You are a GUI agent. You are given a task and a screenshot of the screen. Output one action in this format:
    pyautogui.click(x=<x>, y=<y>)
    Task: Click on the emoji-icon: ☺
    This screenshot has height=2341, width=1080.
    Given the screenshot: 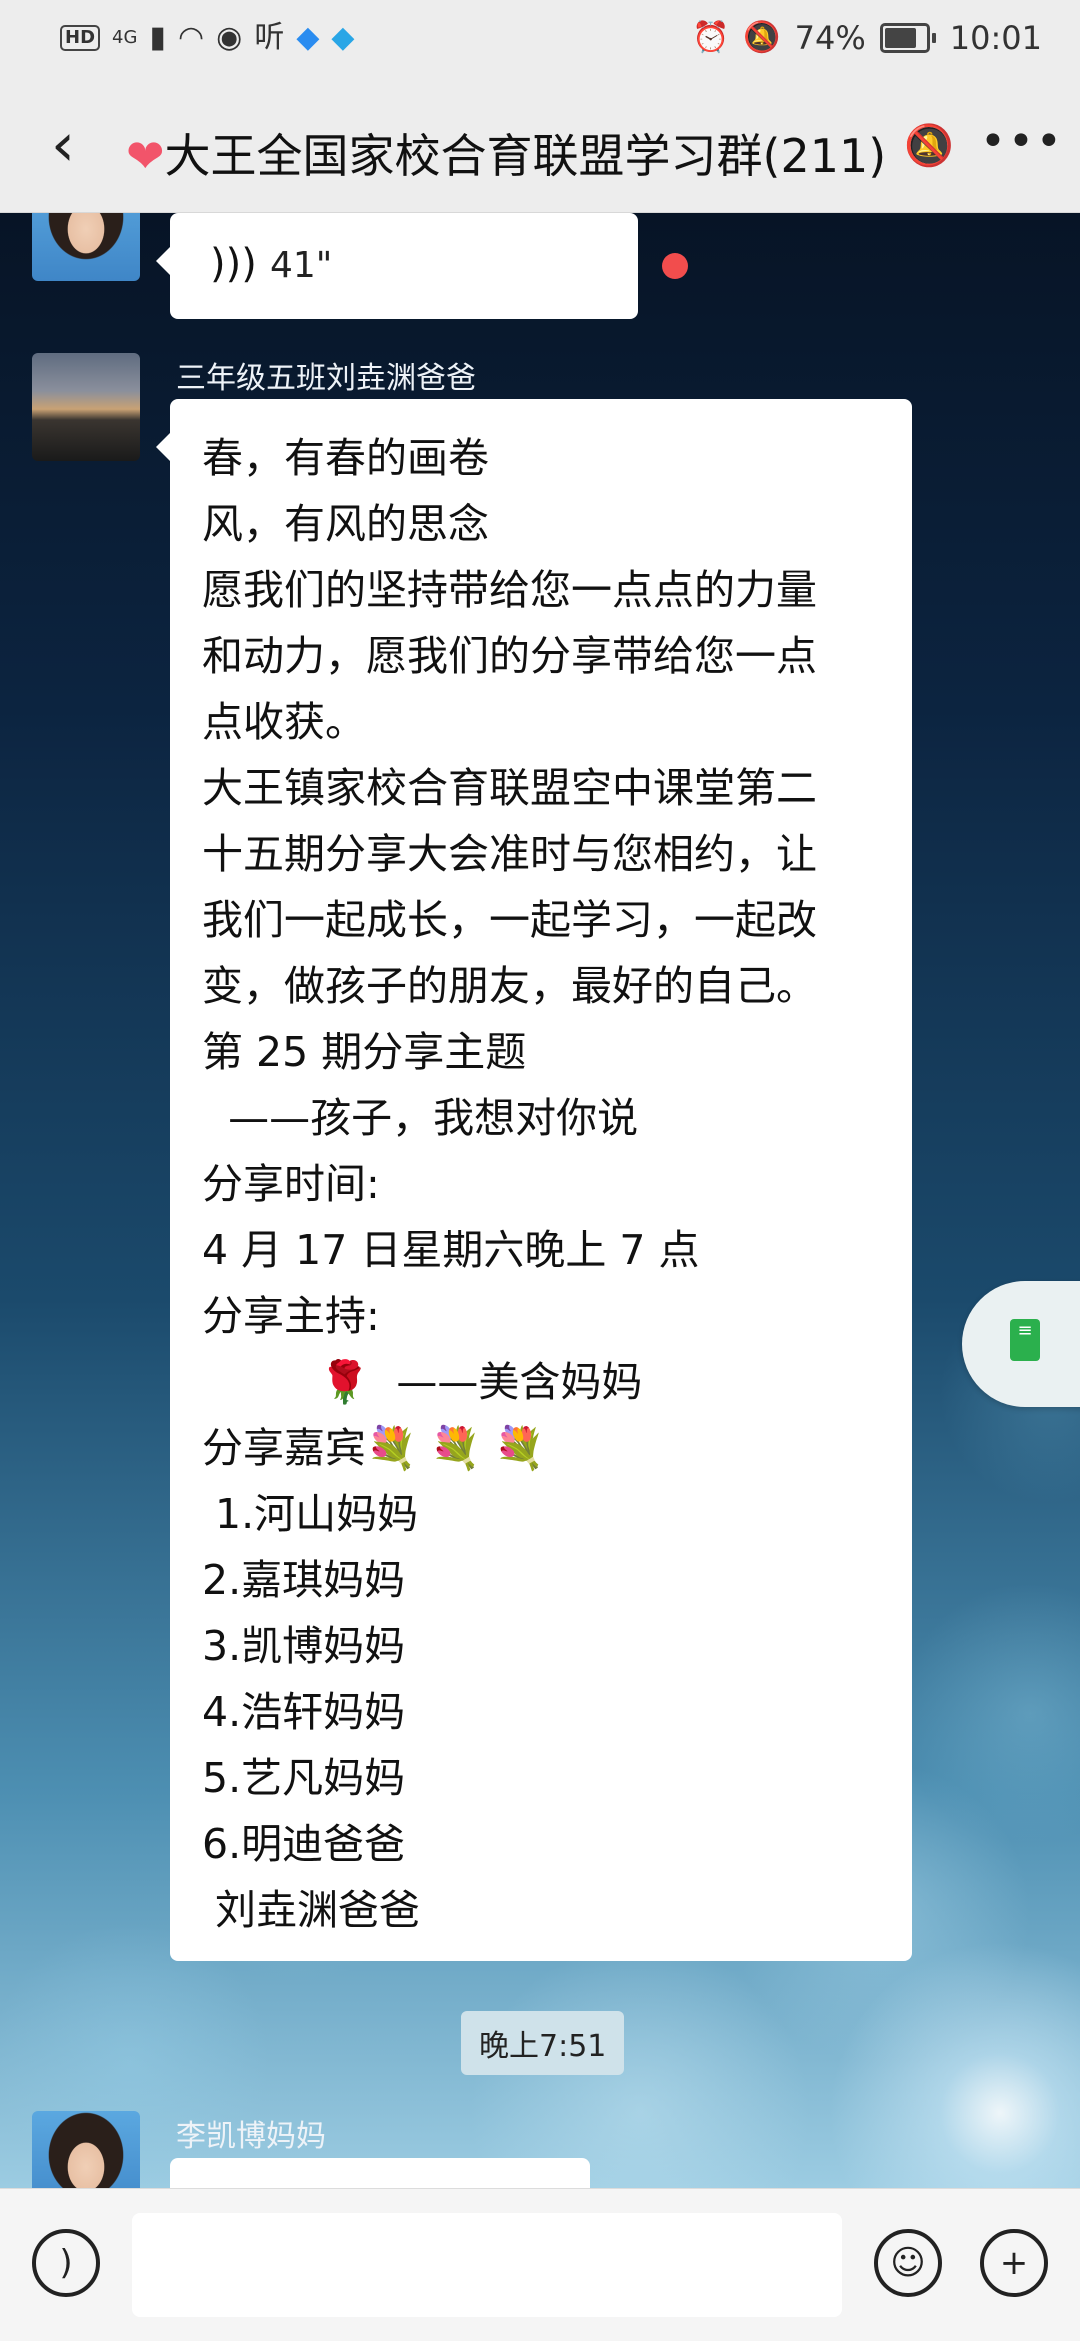 What is the action you would take?
    pyautogui.click(x=908, y=2263)
    